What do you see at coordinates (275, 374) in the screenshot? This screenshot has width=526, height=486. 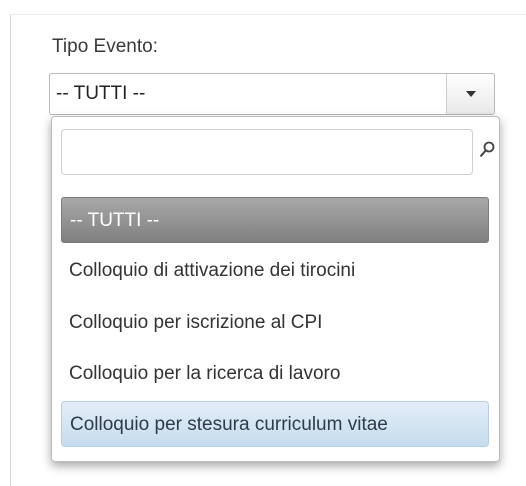 I see `option-ricerca-lavoro: Colloquio per la ricerca di lavoro` at bounding box center [275, 374].